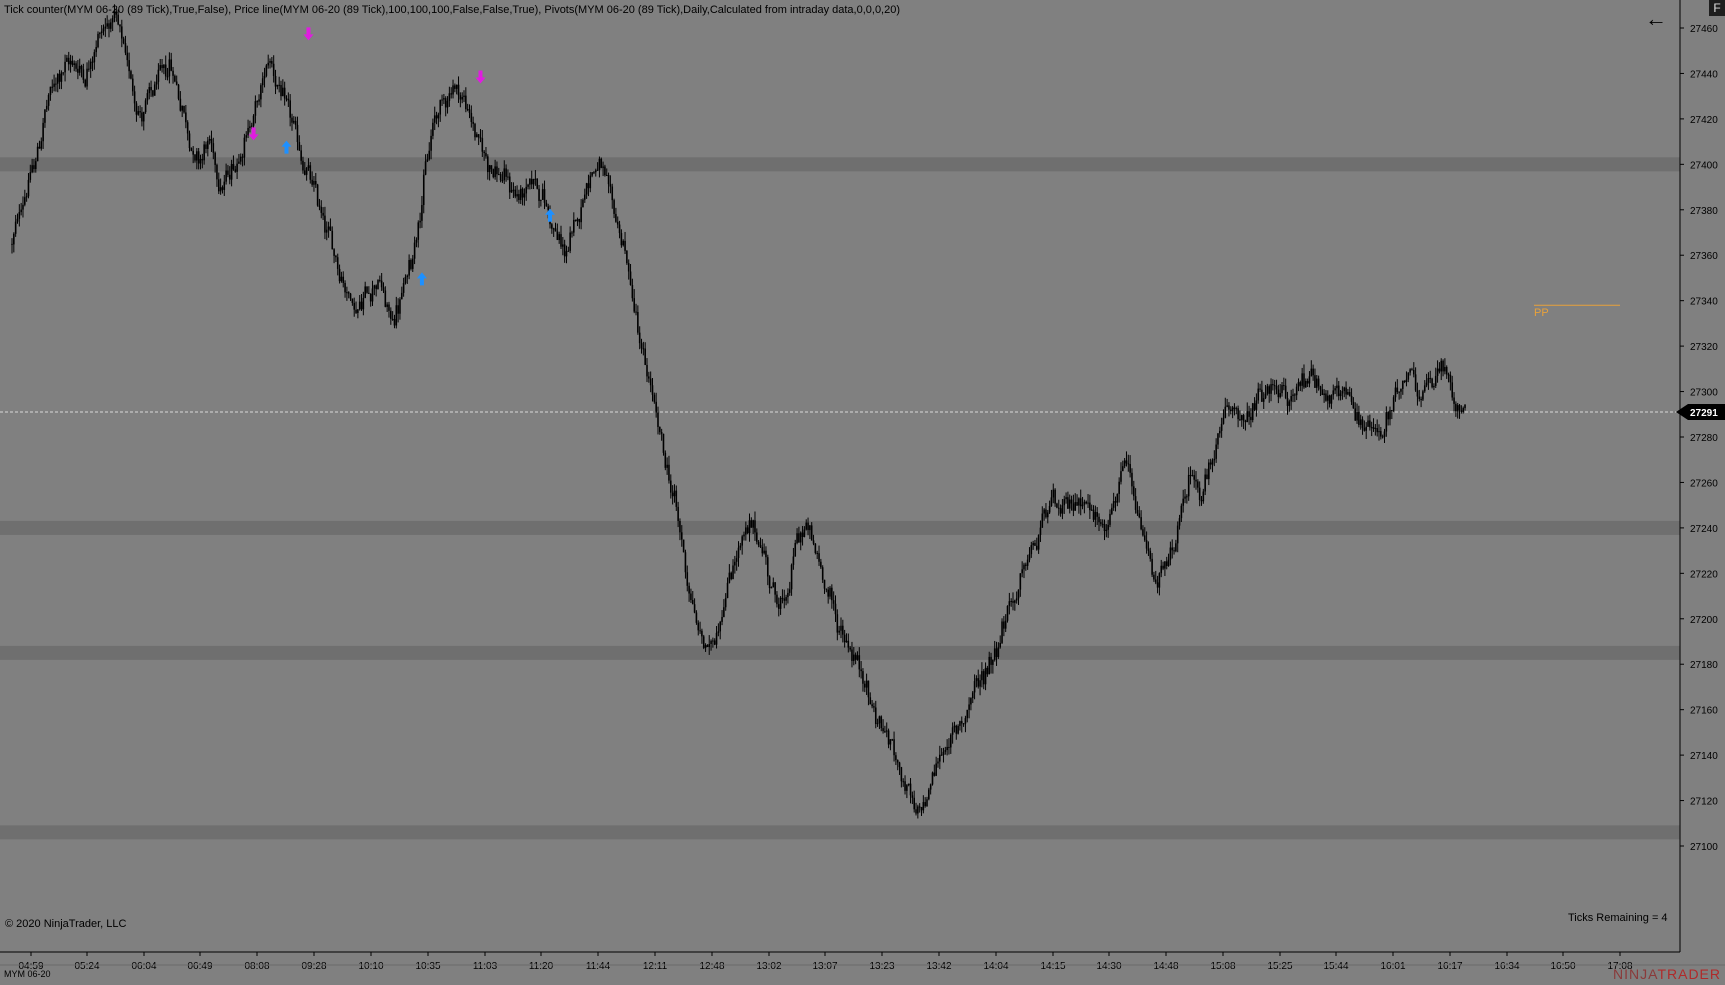  Describe the element at coordinates (1717, 8) in the screenshot. I see `corner-button: F` at that location.